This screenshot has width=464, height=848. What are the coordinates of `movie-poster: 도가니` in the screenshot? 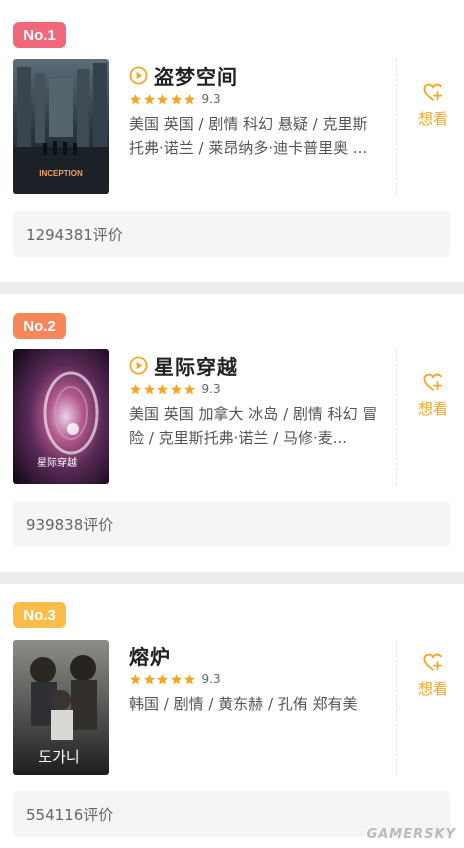 It's located at (61, 707).